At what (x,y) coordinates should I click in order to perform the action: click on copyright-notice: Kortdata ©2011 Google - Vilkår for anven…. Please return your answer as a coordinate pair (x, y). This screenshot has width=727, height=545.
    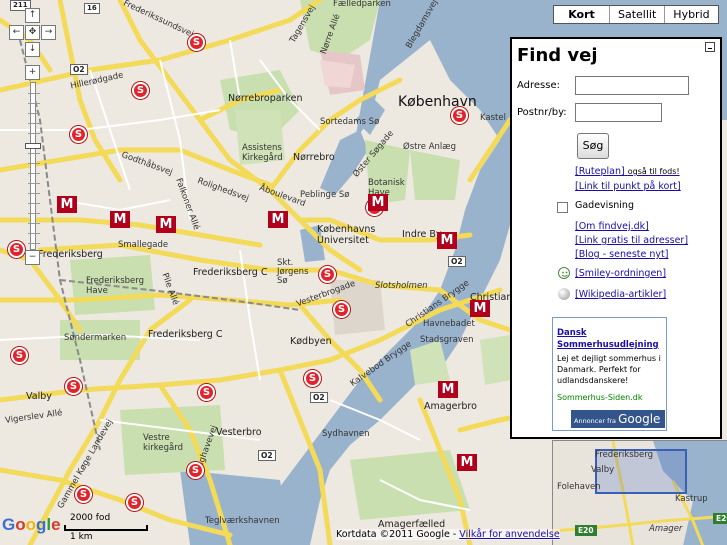
    Looking at the image, I should click on (448, 534).